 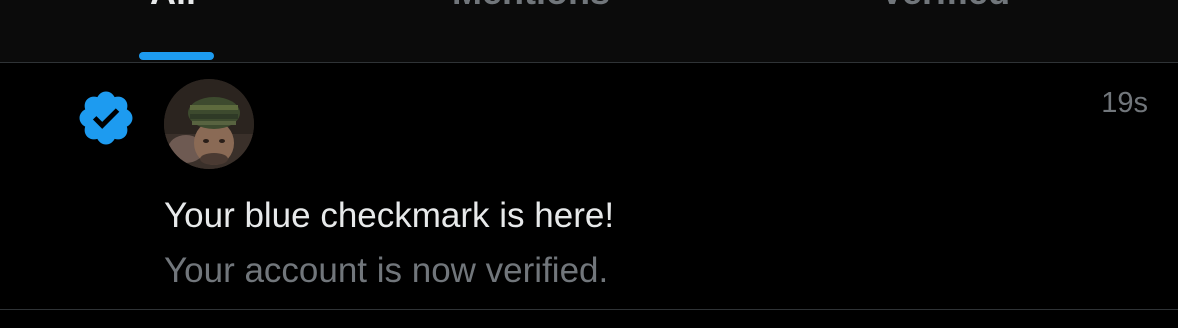 I want to click on tab-verified: Verified, so click(x=945, y=6).